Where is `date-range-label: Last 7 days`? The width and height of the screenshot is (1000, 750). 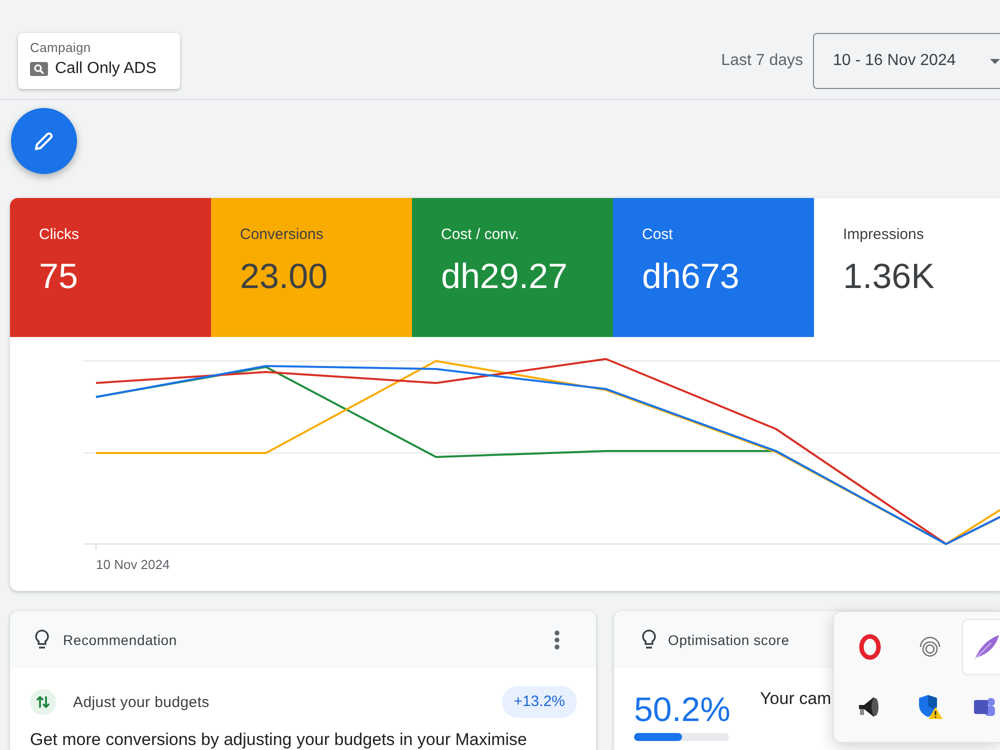 date-range-label: Last 7 days is located at coordinates (762, 61).